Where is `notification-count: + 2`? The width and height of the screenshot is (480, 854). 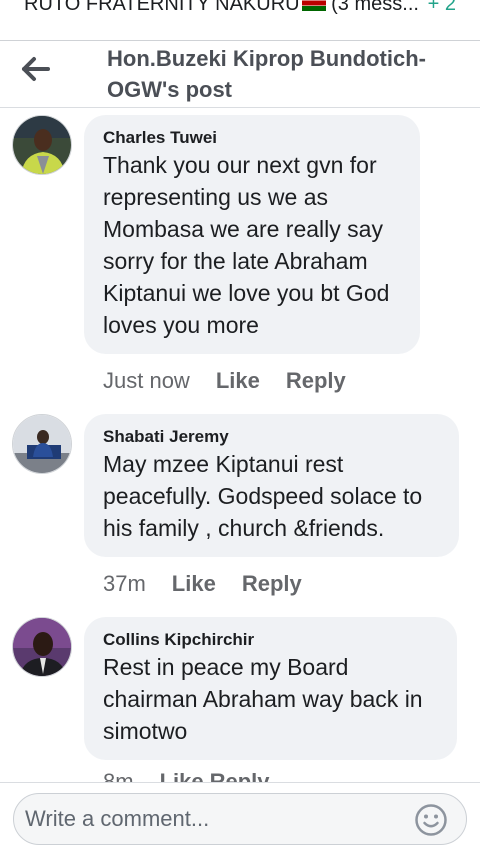 notification-count: + 2 is located at coordinates (441, 7).